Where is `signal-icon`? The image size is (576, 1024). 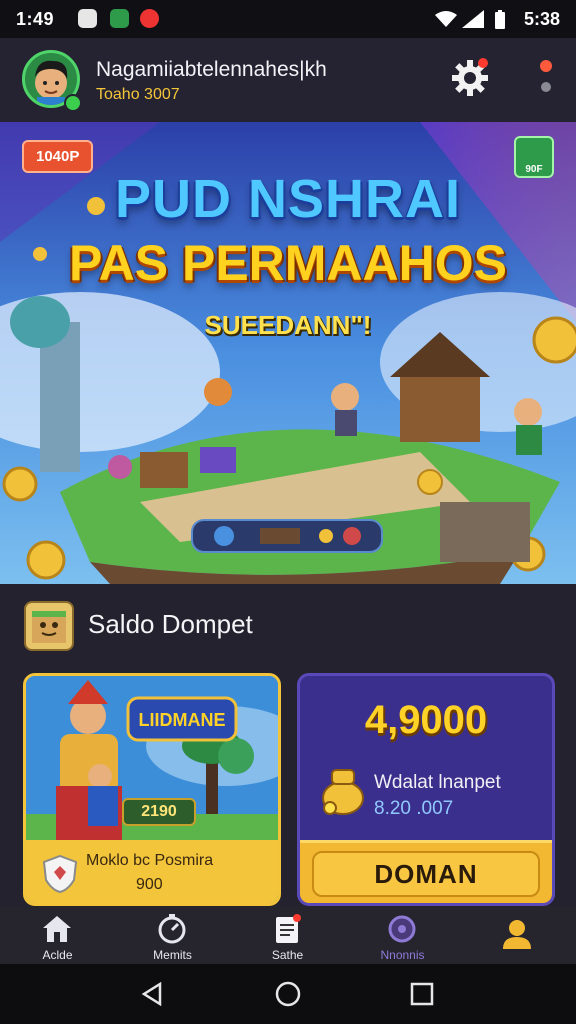 signal-icon is located at coordinates (473, 19).